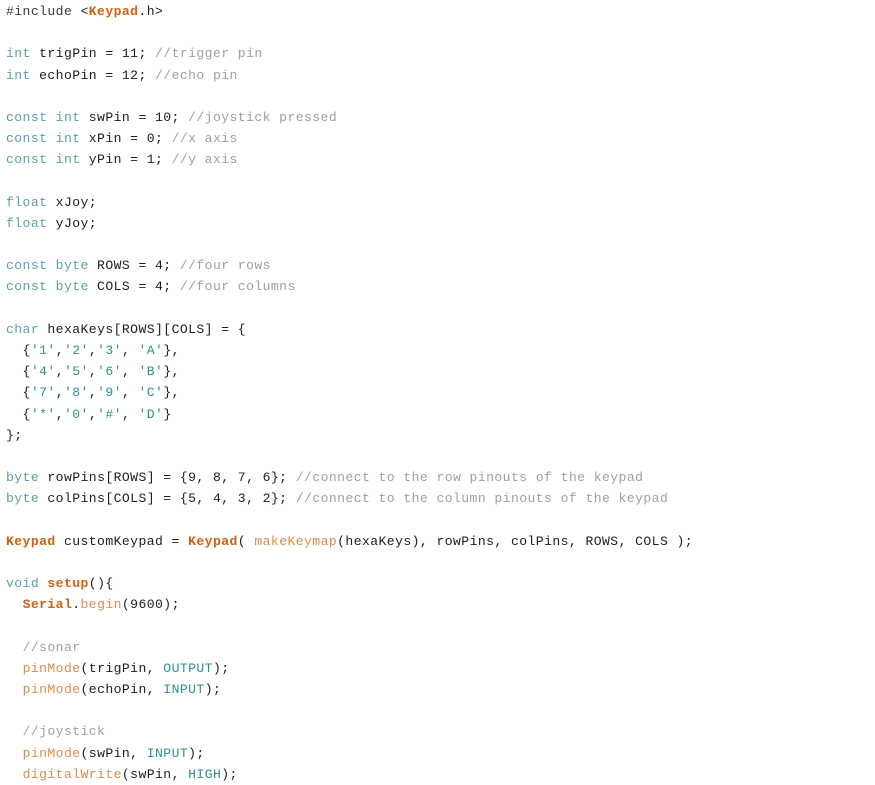 The width and height of the screenshot is (875, 785). What do you see at coordinates (18, 372) in the screenshot?
I see `code-token-plain: {` at bounding box center [18, 372].